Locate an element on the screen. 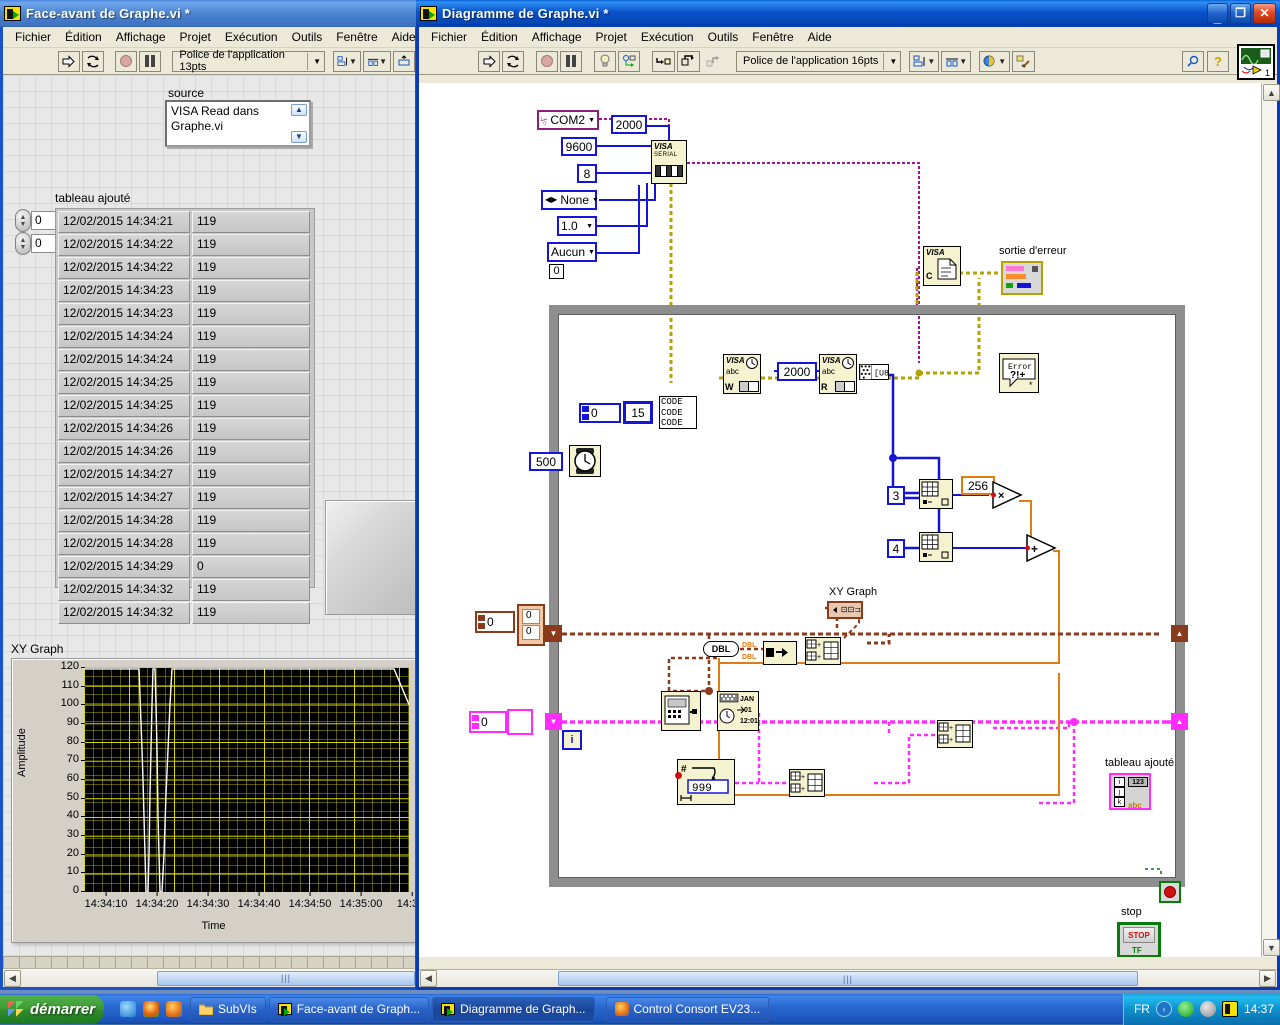 Image resolution: width=1280 pixels, height=1025 pixels. scroll-down-icon: ▼ is located at coordinates (1271, 947).